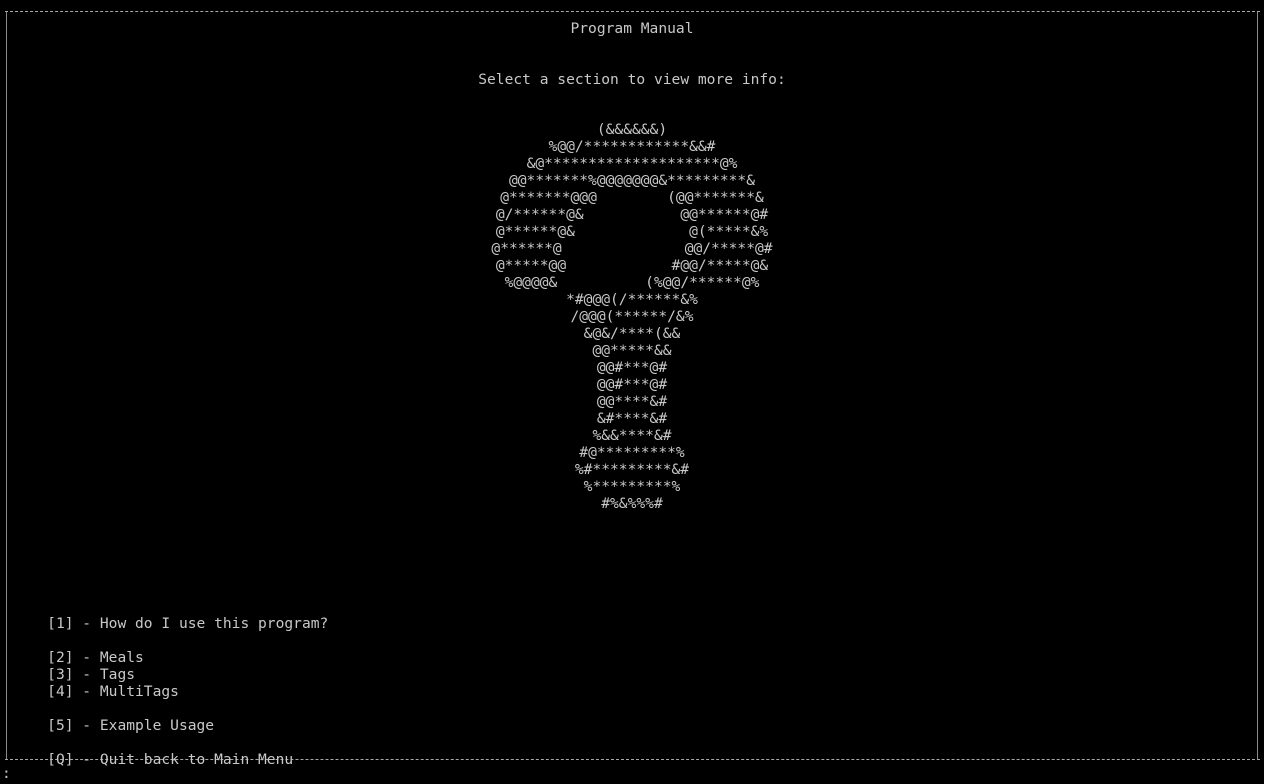 This screenshot has height=784, width=1264. What do you see at coordinates (632, 248) in the screenshot?
I see `ascii-art-row: @******@ @@/*****@#` at bounding box center [632, 248].